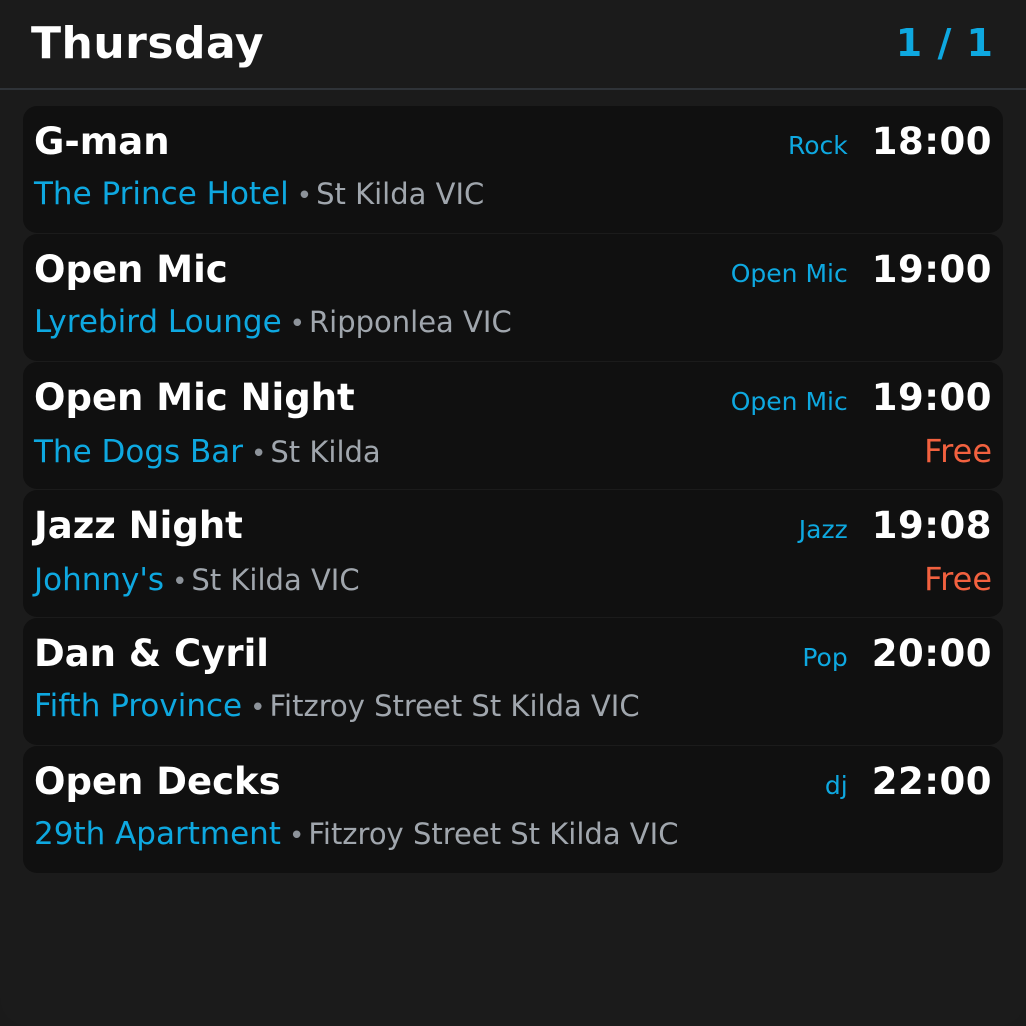 The width and height of the screenshot is (1026, 1026). Describe the element at coordinates (931, 781) in the screenshot. I see `event-time: 22:00` at that location.